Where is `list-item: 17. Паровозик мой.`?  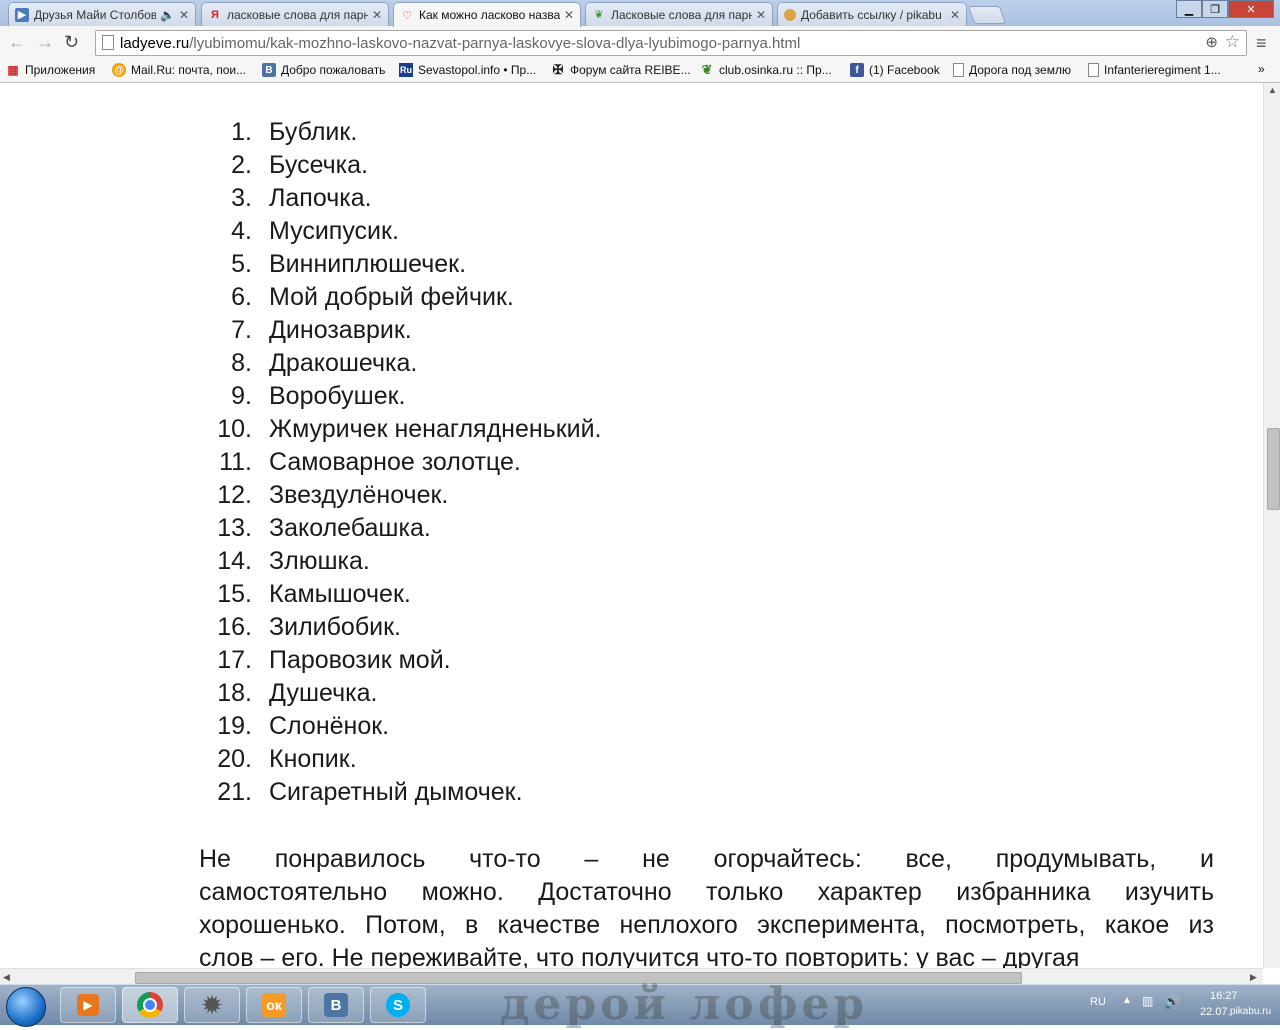
list-item: 17. Паровозик мой. is located at coordinates (500, 662).